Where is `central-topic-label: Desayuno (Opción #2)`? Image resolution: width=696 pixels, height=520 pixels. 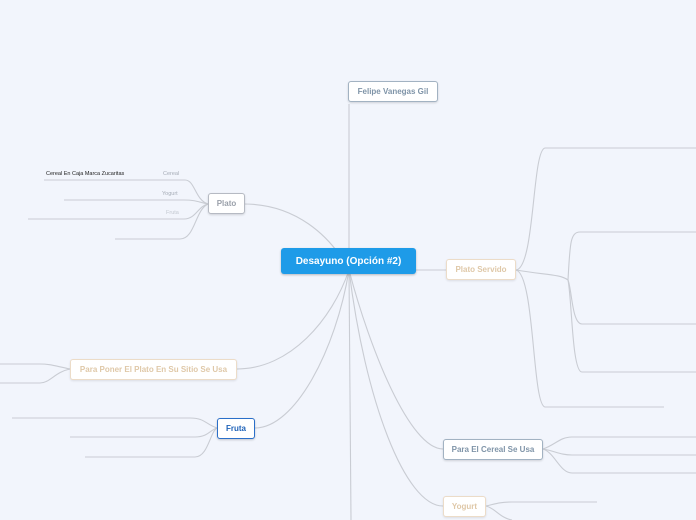
central-topic-label: Desayuno (Opción #2) is located at coordinates (348, 261).